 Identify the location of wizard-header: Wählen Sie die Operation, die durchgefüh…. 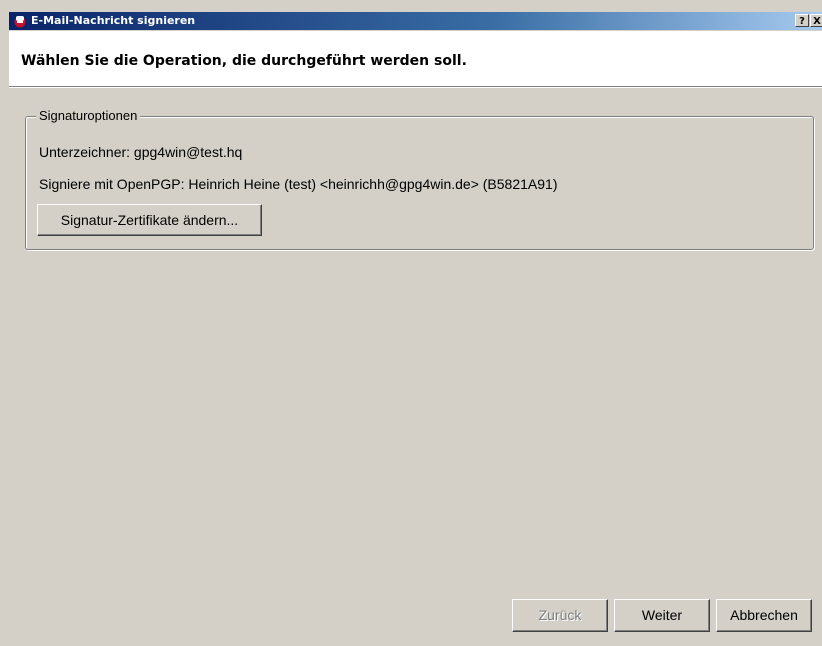
(415, 59).